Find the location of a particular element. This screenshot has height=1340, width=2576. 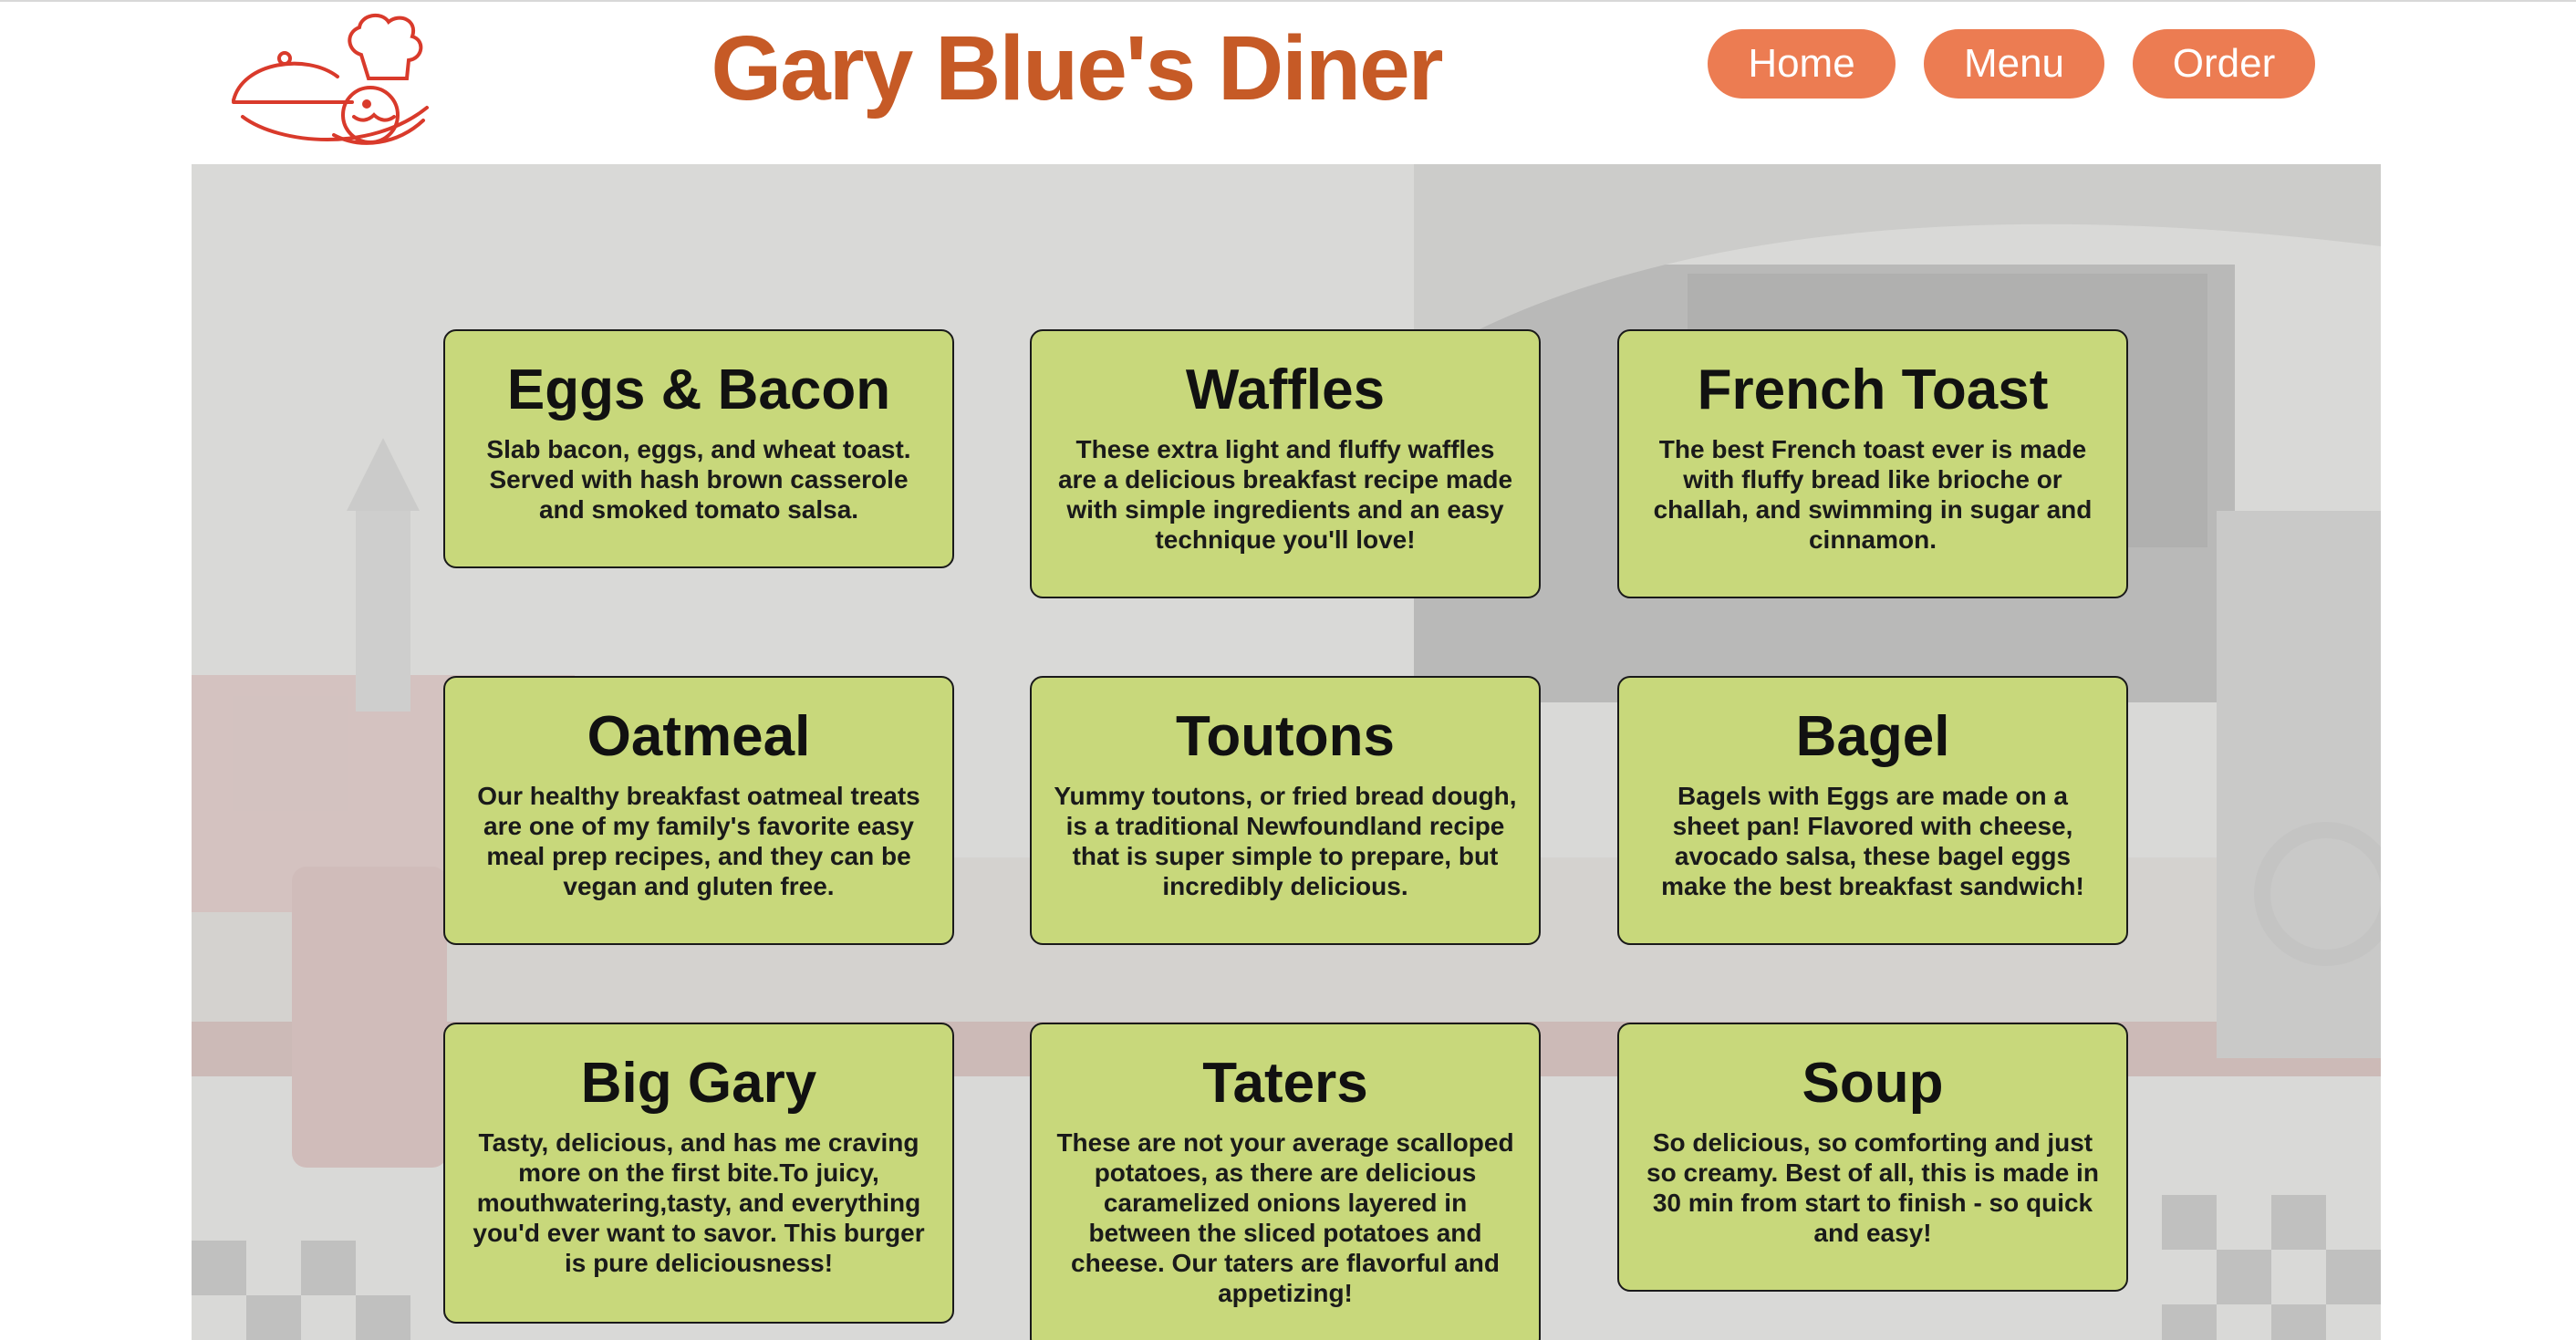

site-title: Gary Blue's Diner is located at coordinates (1077, 68).